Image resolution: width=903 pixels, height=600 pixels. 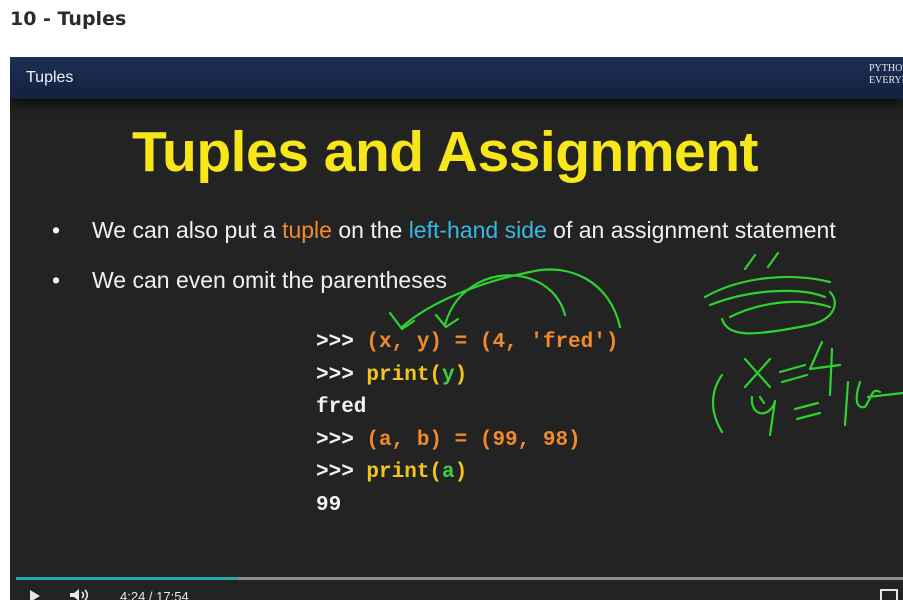 What do you see at coordinates (718, 403) in the screenshot?
I see `annotation-brace` at bounding box center [718, 403].